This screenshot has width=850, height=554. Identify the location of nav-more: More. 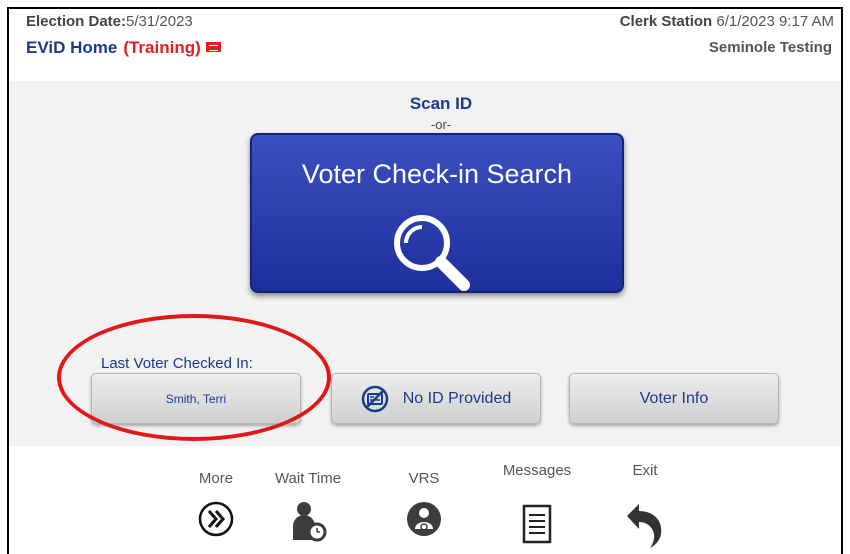
(216, 500).